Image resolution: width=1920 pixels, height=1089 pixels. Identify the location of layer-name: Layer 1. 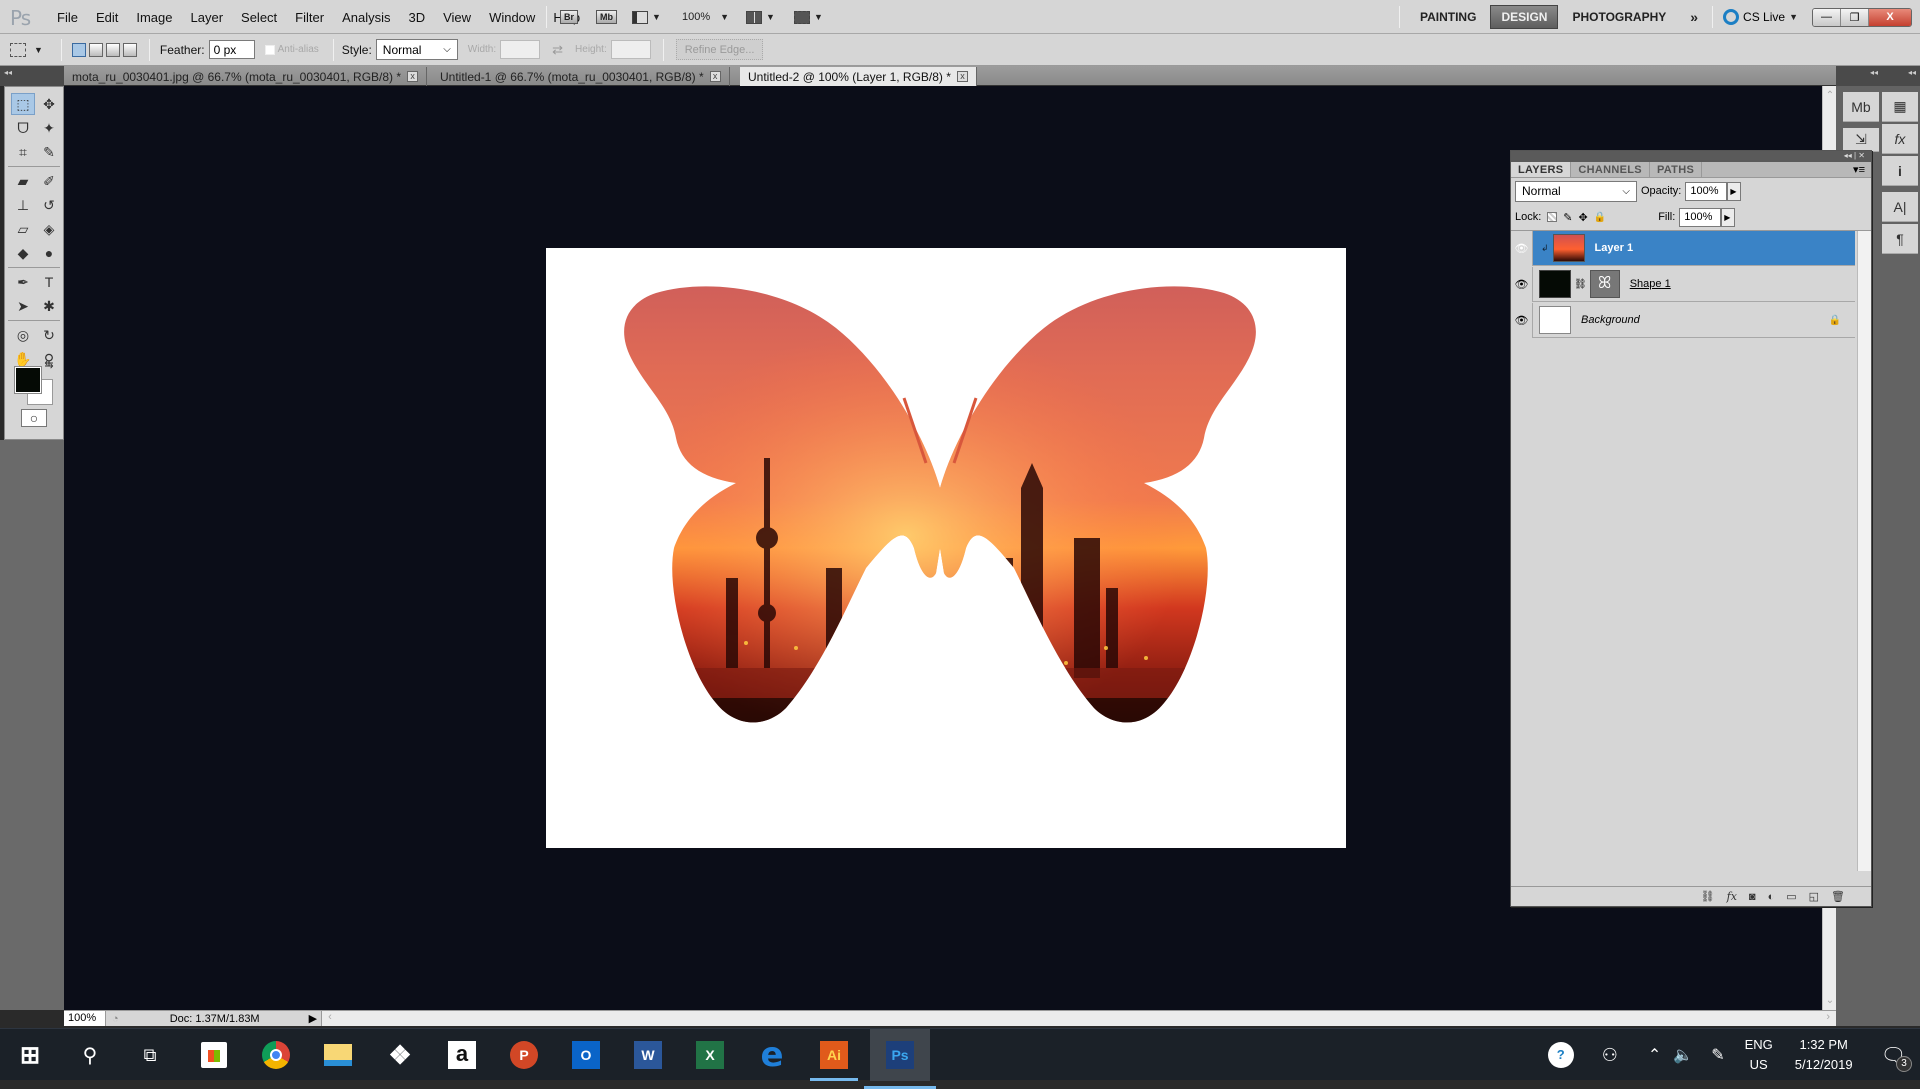
(1614, 248).